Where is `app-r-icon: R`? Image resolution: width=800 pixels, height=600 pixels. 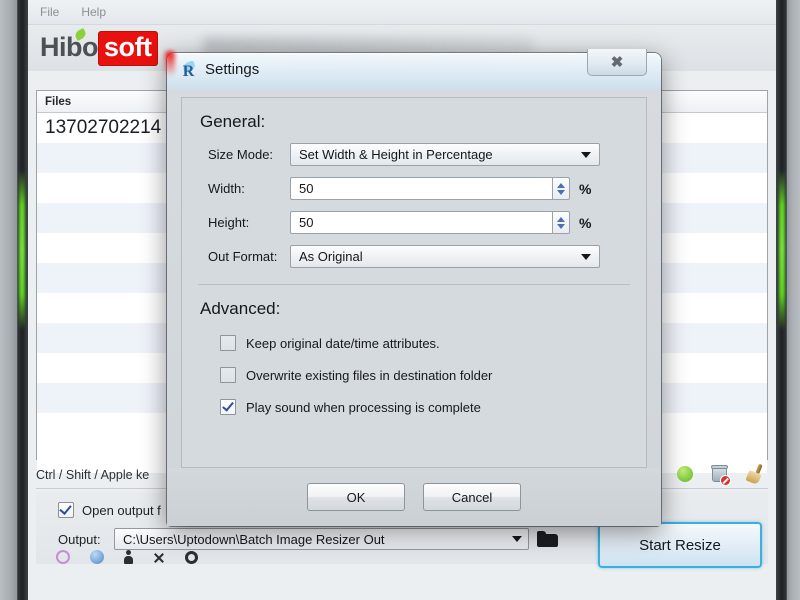
app-r-icon: R is located at coordinates (188, 71).